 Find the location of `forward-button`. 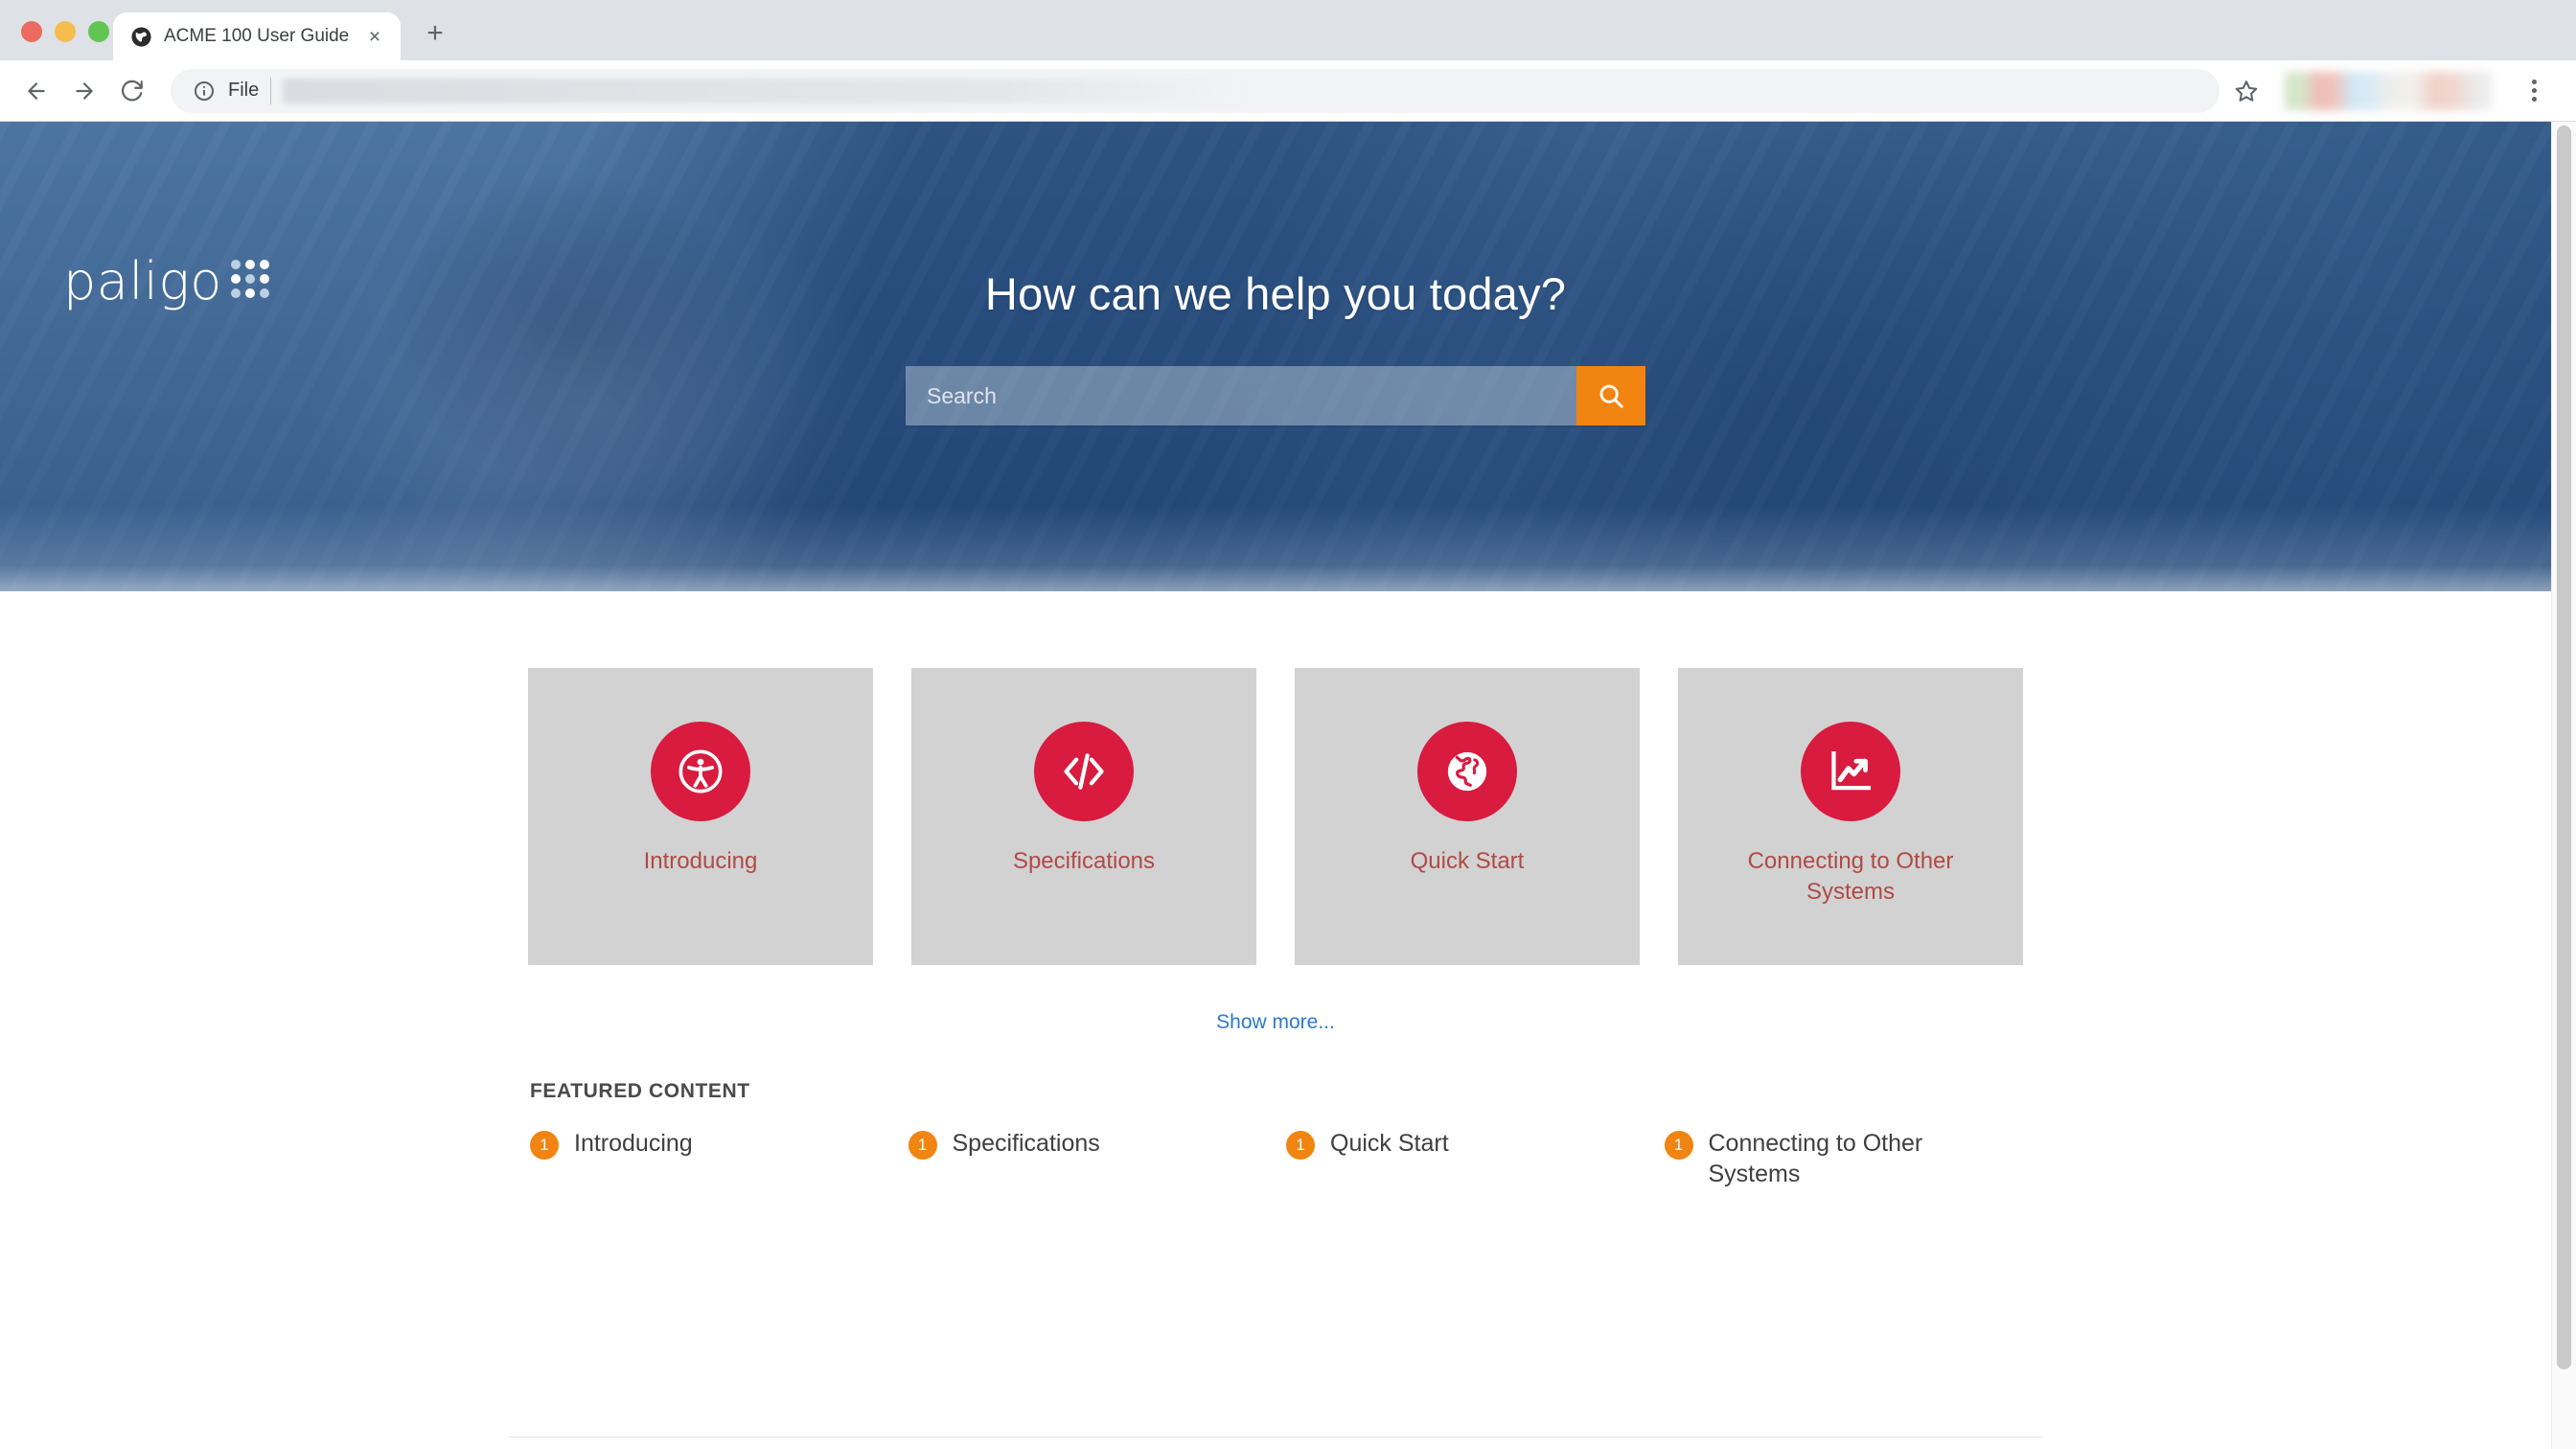

forward-button is located at coordinates (84, 91).